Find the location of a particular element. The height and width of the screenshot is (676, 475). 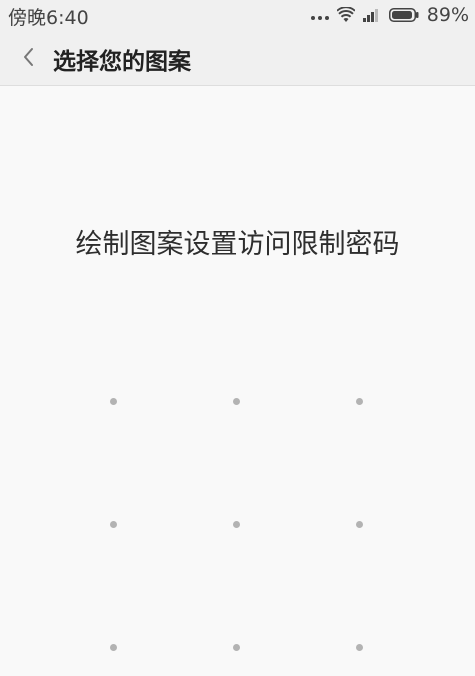

chevron-left-icon is located at coordinates (28, 57).